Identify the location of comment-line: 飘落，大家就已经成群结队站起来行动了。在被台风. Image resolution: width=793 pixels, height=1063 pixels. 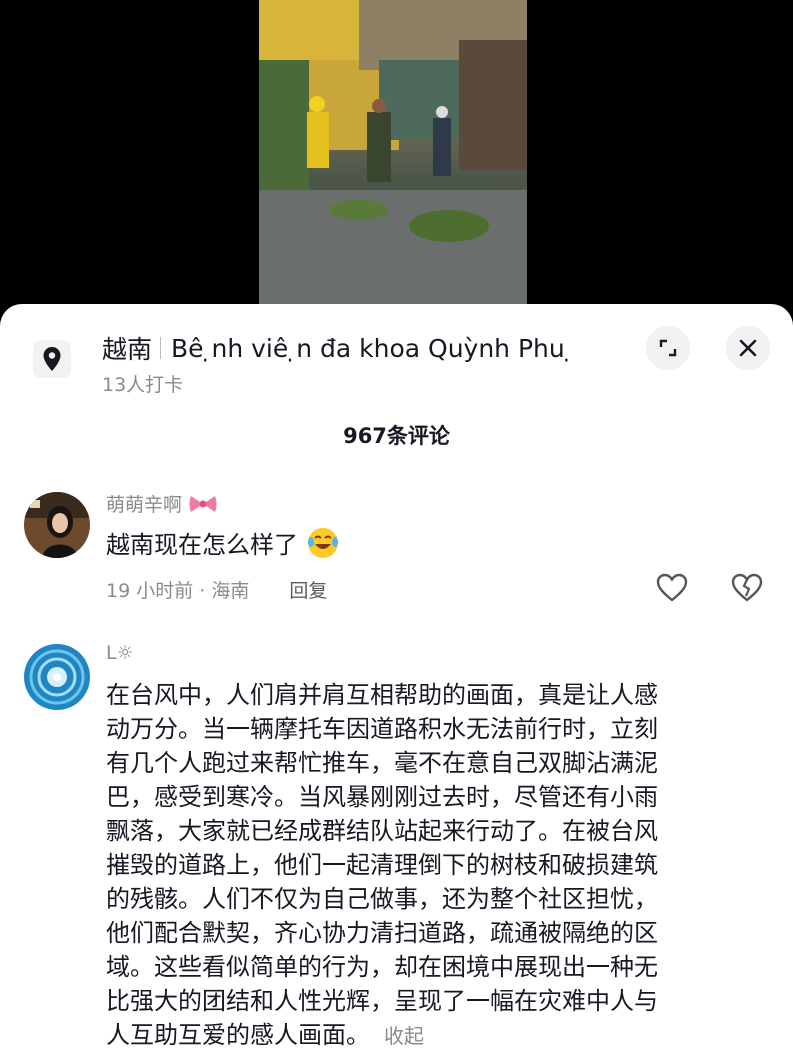
(382, 831).